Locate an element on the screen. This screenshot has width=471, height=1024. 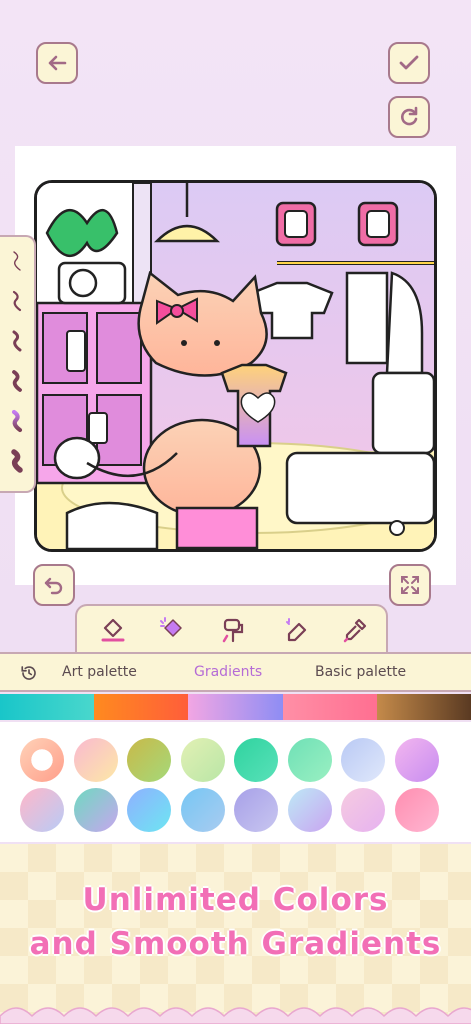
undo-icon is located at coordinates (53, 586).